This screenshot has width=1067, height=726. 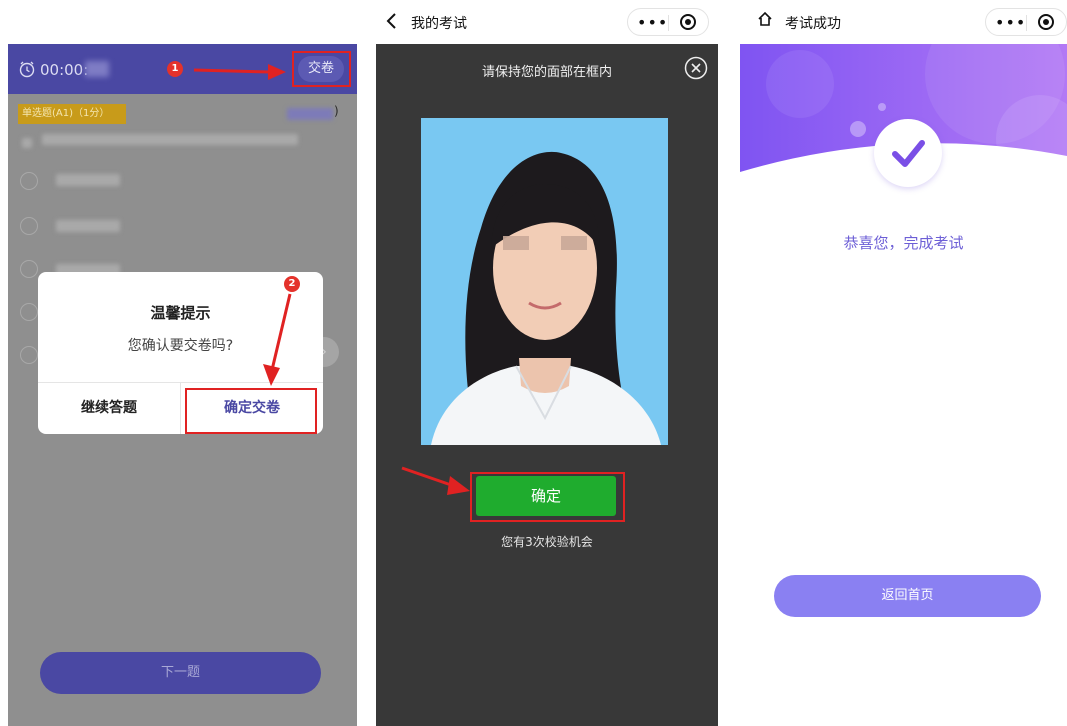 I want to click on close-circle-icon, so click(x=696, y=68).